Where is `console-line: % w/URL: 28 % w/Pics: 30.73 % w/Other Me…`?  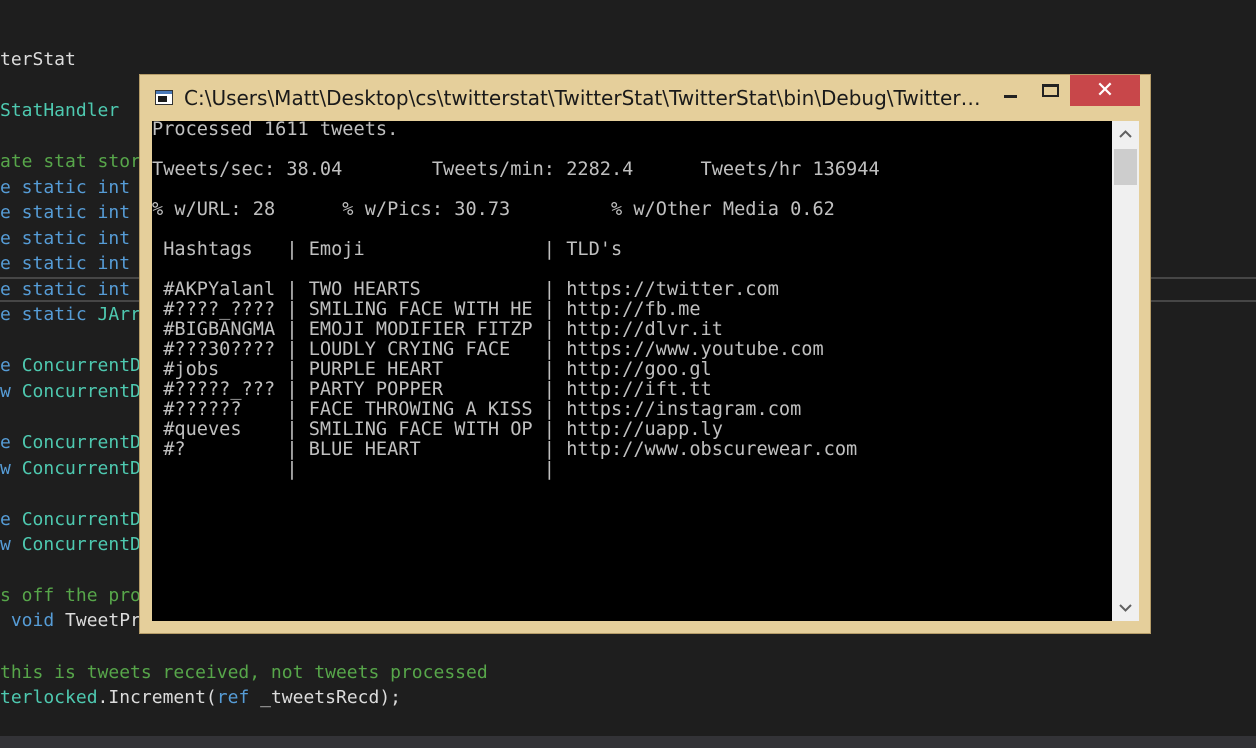 console-line: % w/URL: 28 % w/Pics: 30.73 % w/Other Me… is located at coordinates (493, 209).